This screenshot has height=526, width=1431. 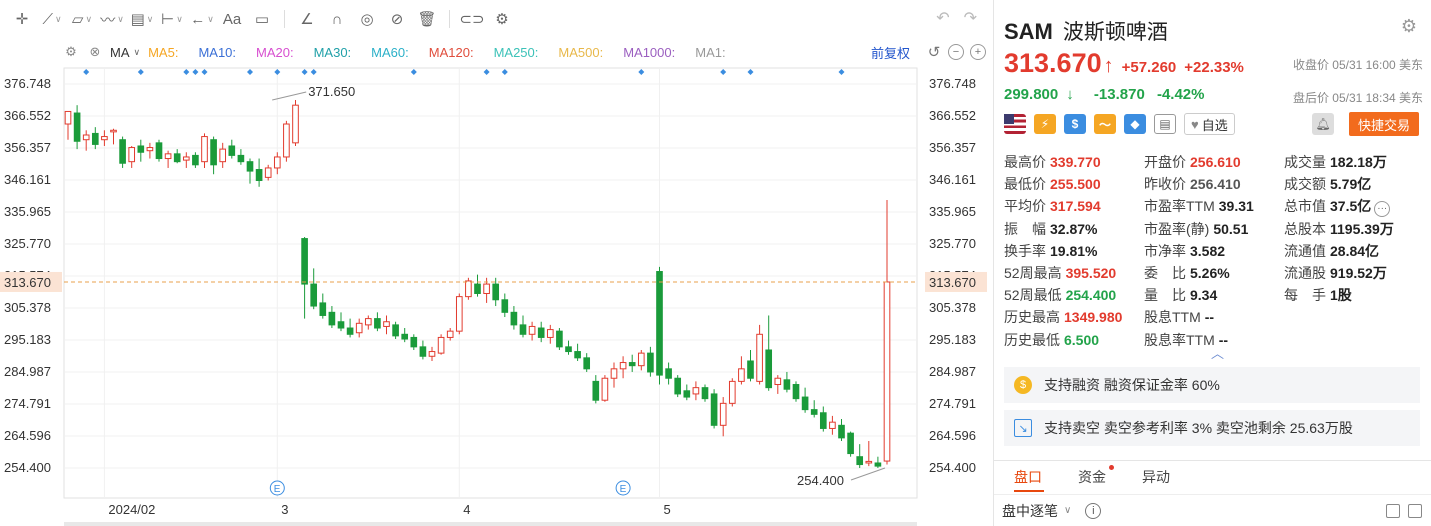 What do you see at coordinates (1382, 208) in the screenshot?
I see `more-icon: ···` at bounding box center [1382, 208].